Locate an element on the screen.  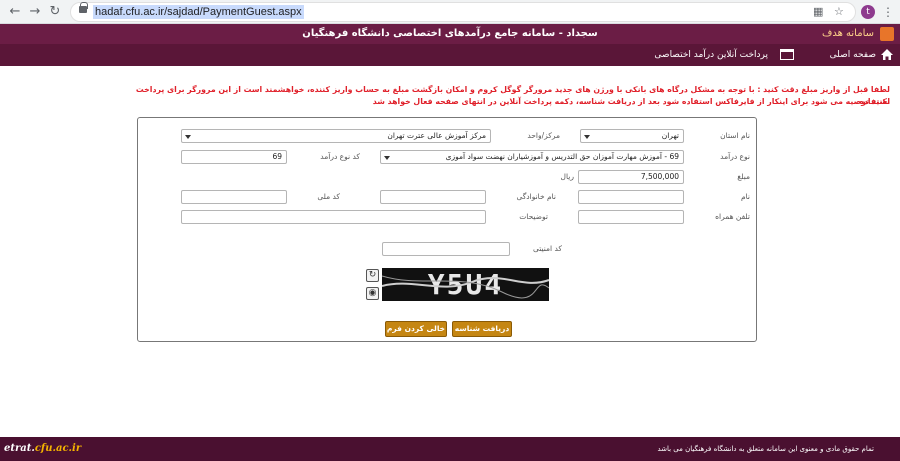
profile-avatar: t is located at coordinates (868, 12).